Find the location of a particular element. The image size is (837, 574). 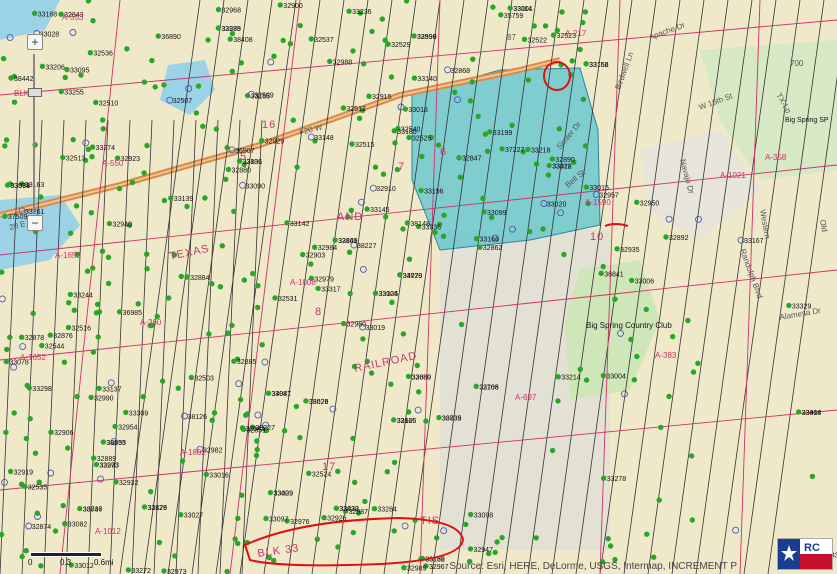

annotation-underline is located at coordinates (616, 225).